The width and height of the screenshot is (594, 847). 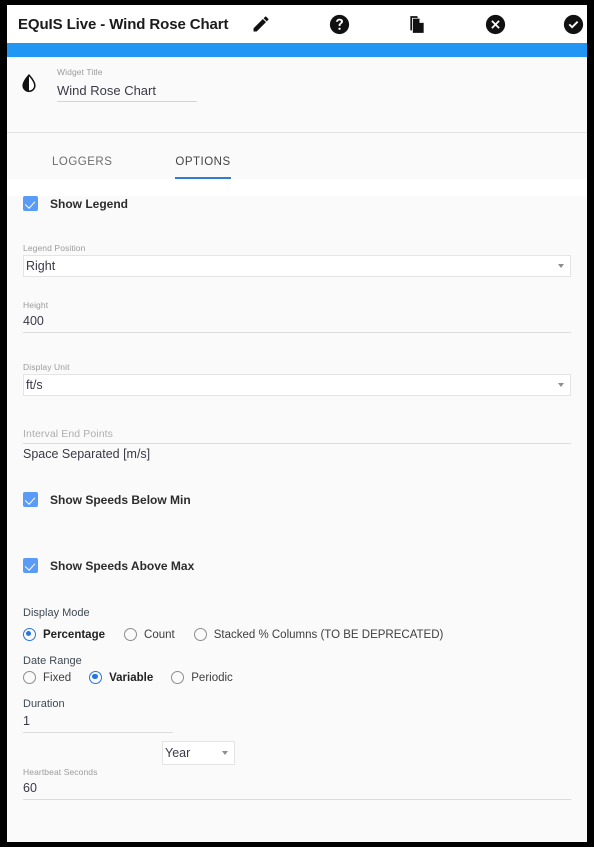 What do you see at coordinates (41, 266) in the screenshot?
I see `legend-position-value: Right` at bounding box center [41, 266].